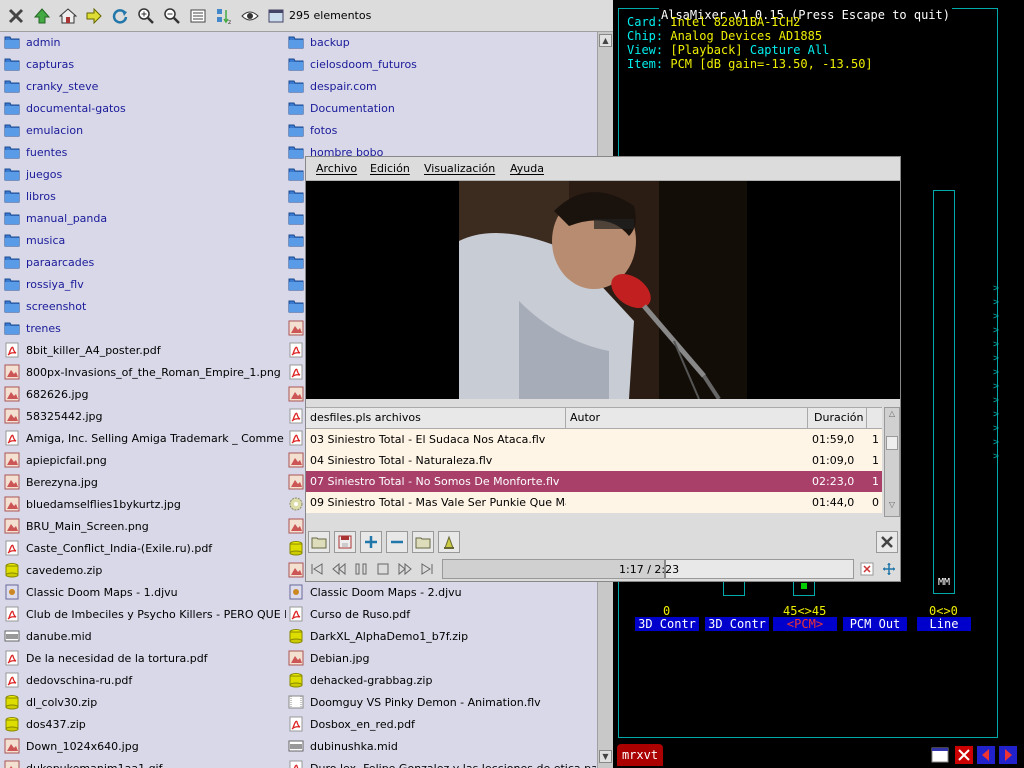 The image size is (1024, 768). I want to click on folder-item: trenes, so click(143, 328).